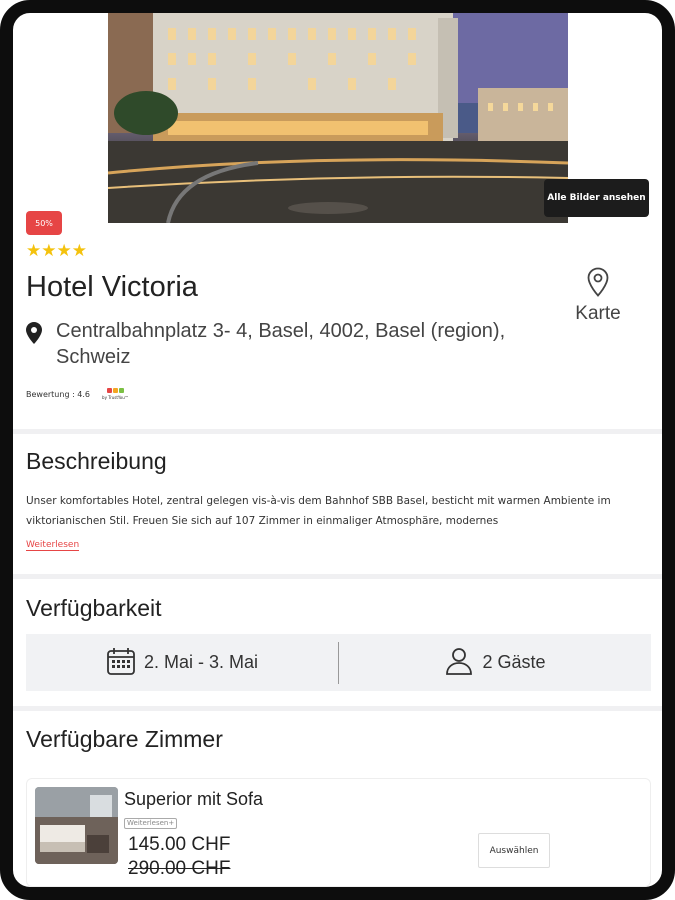 The width and height of the screenshot is (675, 900). Describe the element at coordinates (514, 662) in the screenshot. I see `guests-text: 2 Gäste` at that location.